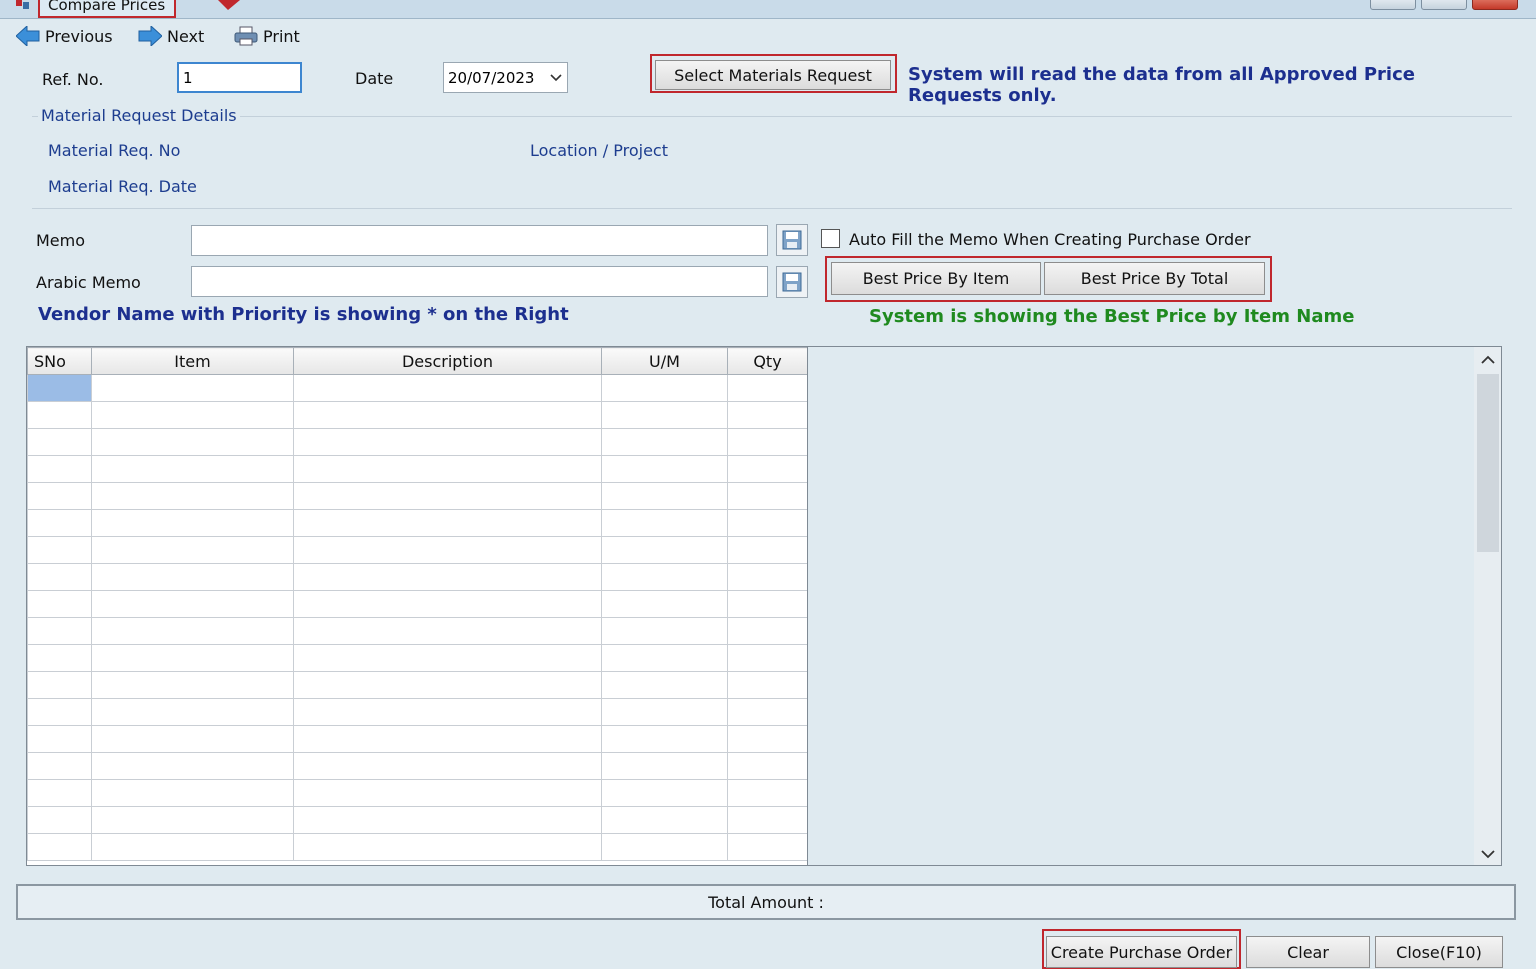 This screenshot has height=969, width=1536. Describe the element at coordinates (1141, 952) in the screenshot. I see `create-purchase-order-button: Create Purchase Order` at that location.